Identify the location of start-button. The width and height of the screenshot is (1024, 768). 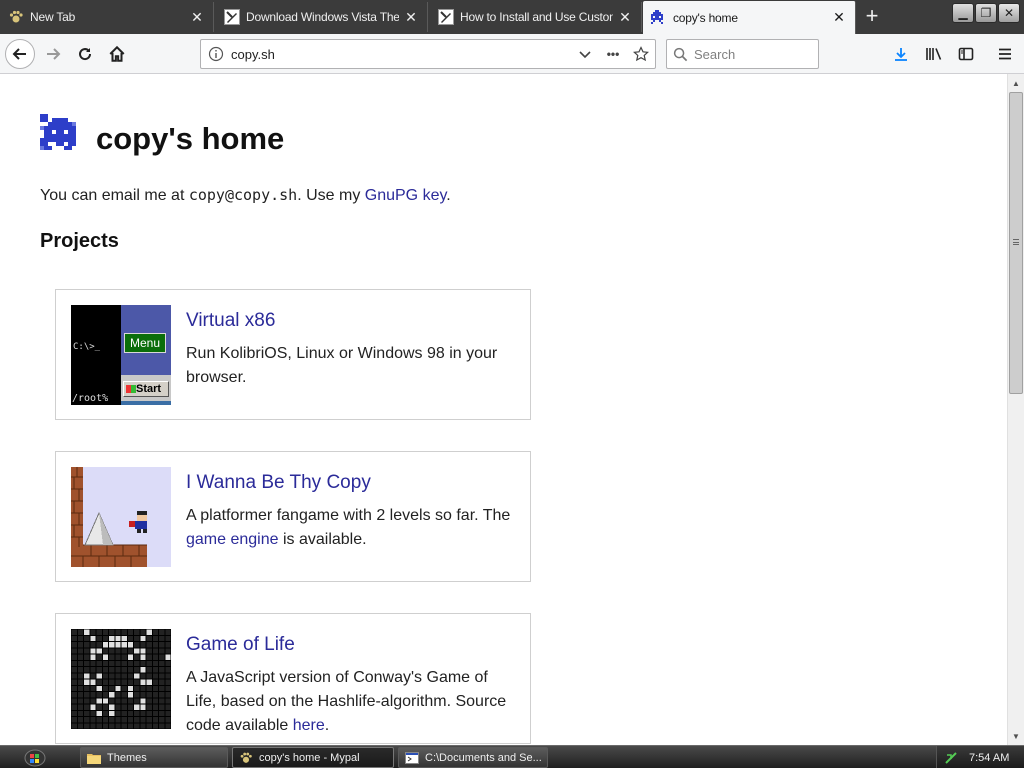
(35, 757).